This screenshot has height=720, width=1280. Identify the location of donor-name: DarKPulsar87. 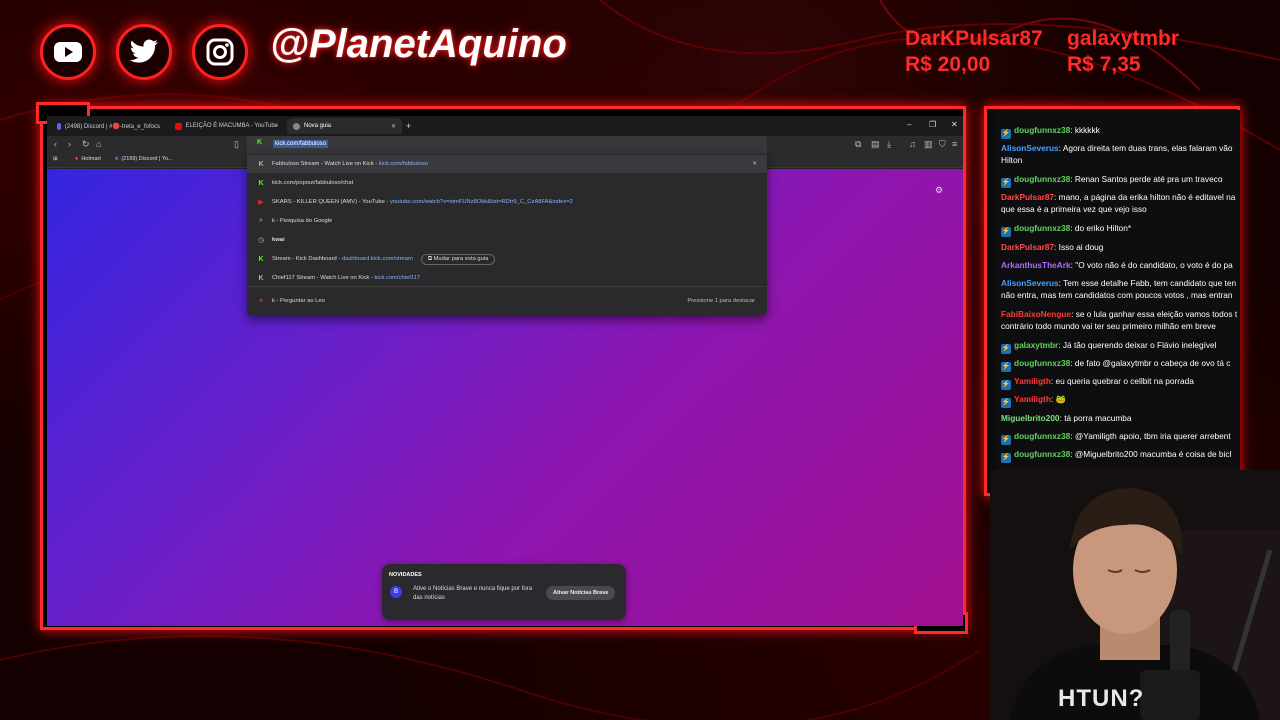
(974, 38).